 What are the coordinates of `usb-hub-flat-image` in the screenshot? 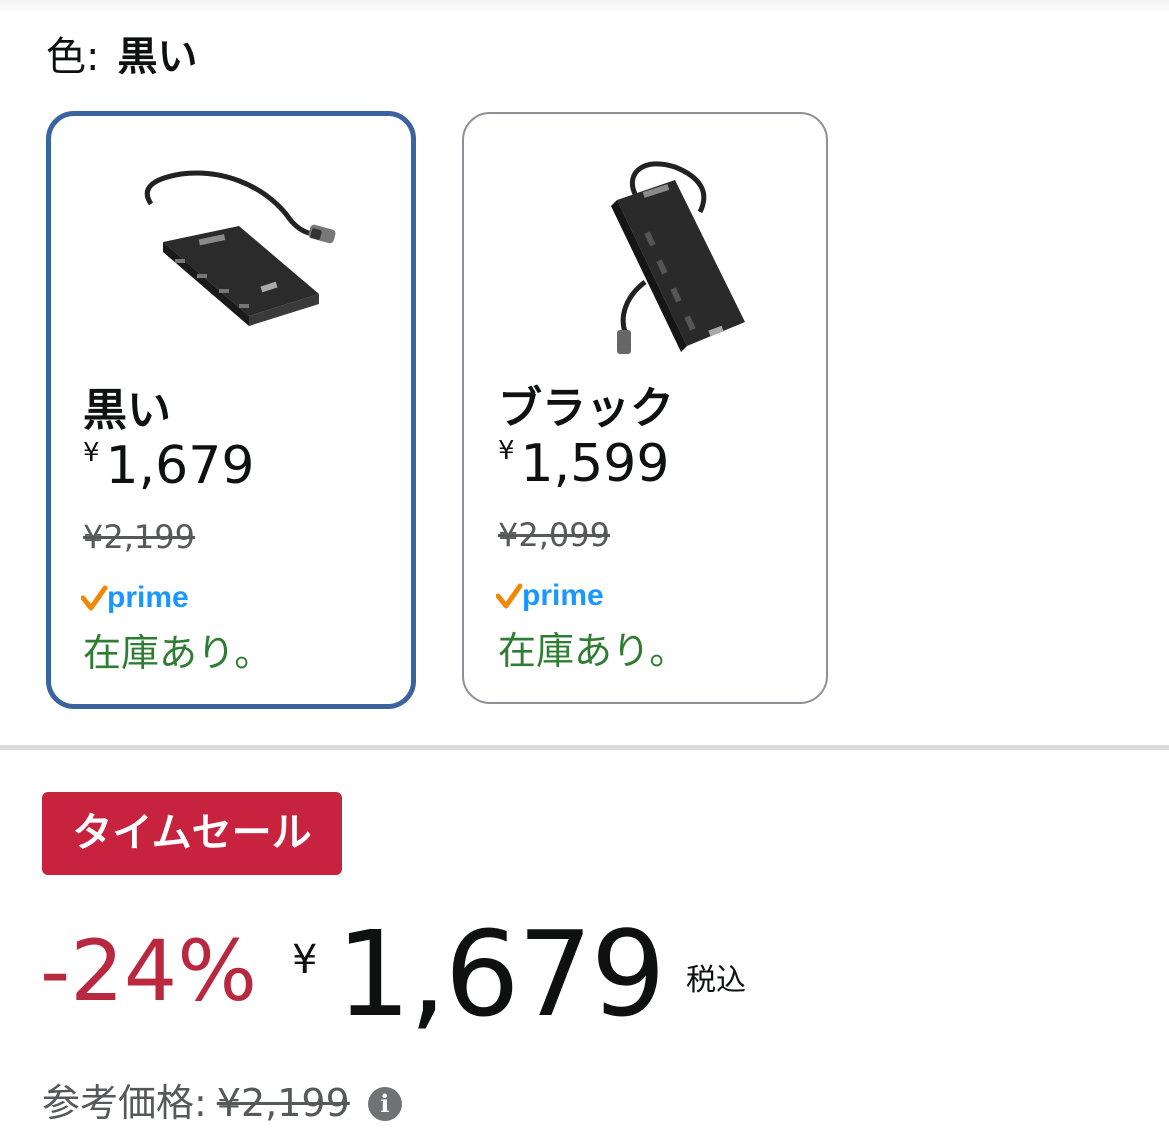 It's located at (240, 248).